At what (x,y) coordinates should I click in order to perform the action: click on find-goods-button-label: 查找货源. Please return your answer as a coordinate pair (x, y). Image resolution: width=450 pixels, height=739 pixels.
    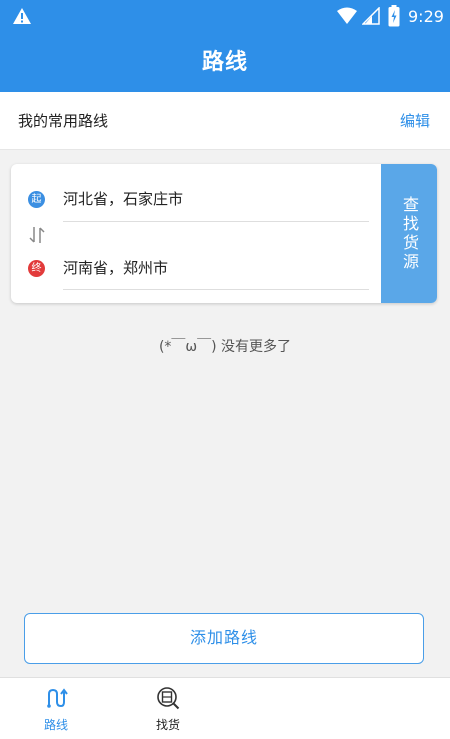
    Looking at the image, I should click on (409, 233).